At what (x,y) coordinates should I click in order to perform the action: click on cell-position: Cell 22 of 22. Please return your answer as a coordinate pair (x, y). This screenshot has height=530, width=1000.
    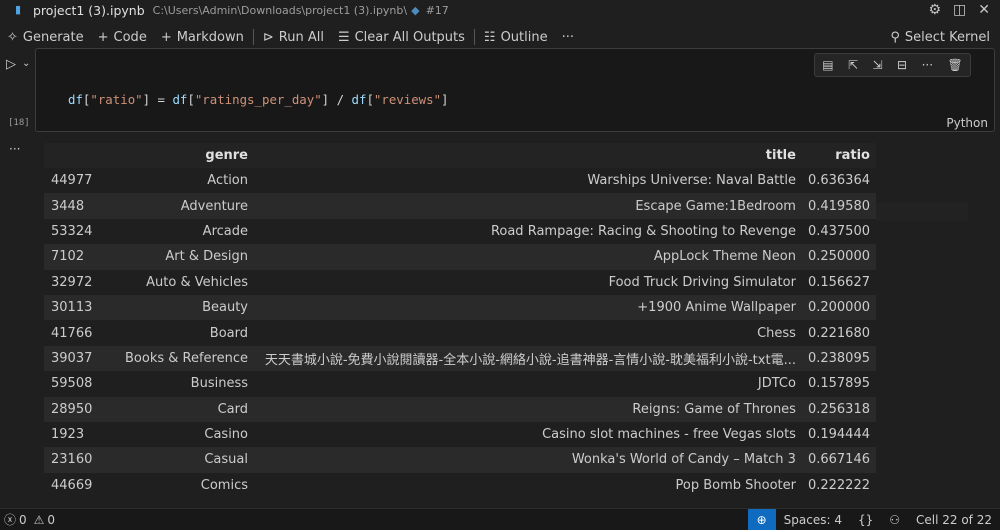
    Looking at the image, I should click on (954, 519).